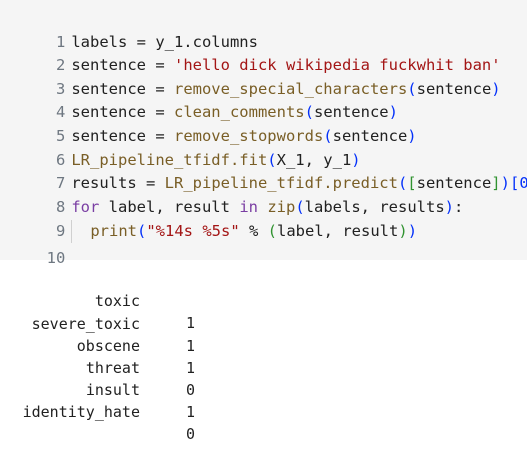 The height and width of the screenshot is (467, 527). I want to click on output-label: identity_hate, so click(81, 412).